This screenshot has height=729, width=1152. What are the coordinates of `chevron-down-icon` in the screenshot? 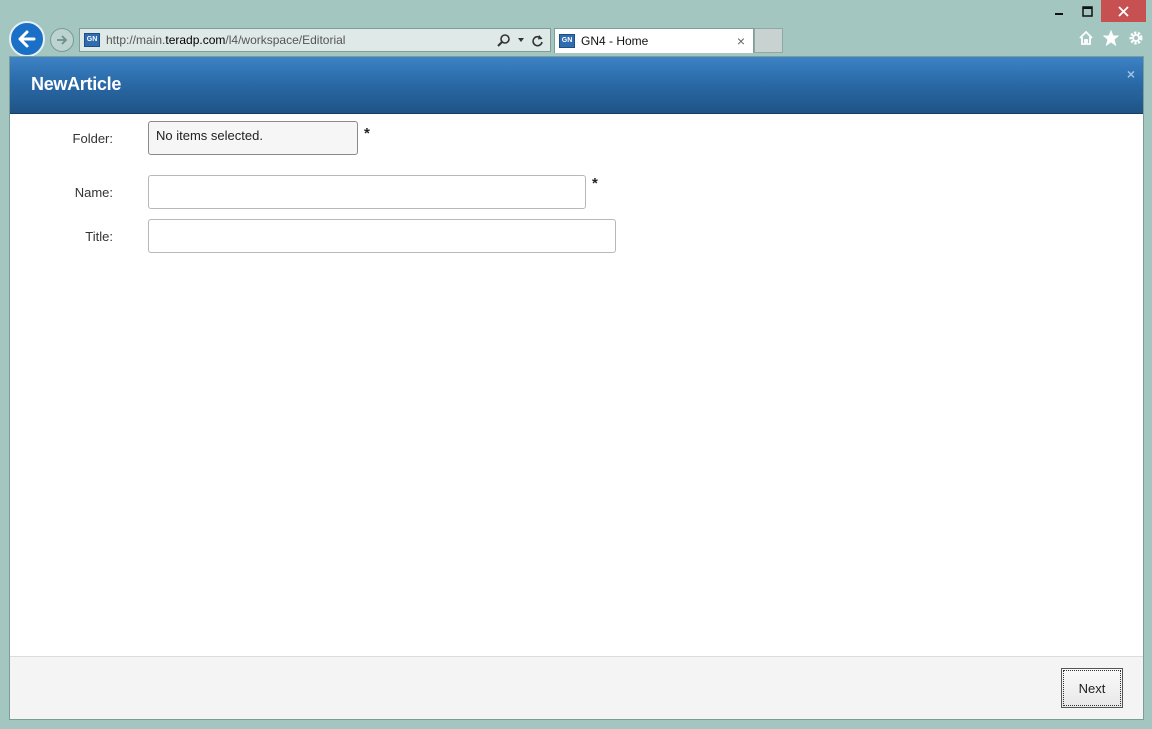 It's located at (521, 40).